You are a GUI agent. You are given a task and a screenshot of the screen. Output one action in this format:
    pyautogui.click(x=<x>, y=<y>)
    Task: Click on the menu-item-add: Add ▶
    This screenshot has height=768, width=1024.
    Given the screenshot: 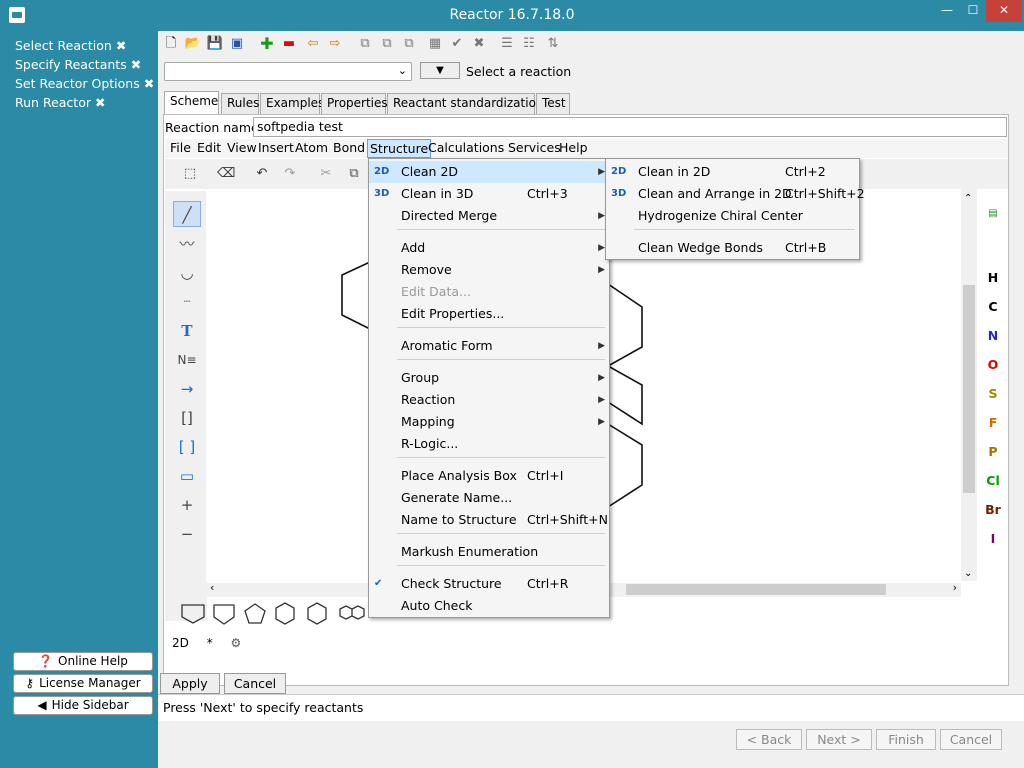 What is the action you would take?
    pyautogui.click(x=489, y=248)
    